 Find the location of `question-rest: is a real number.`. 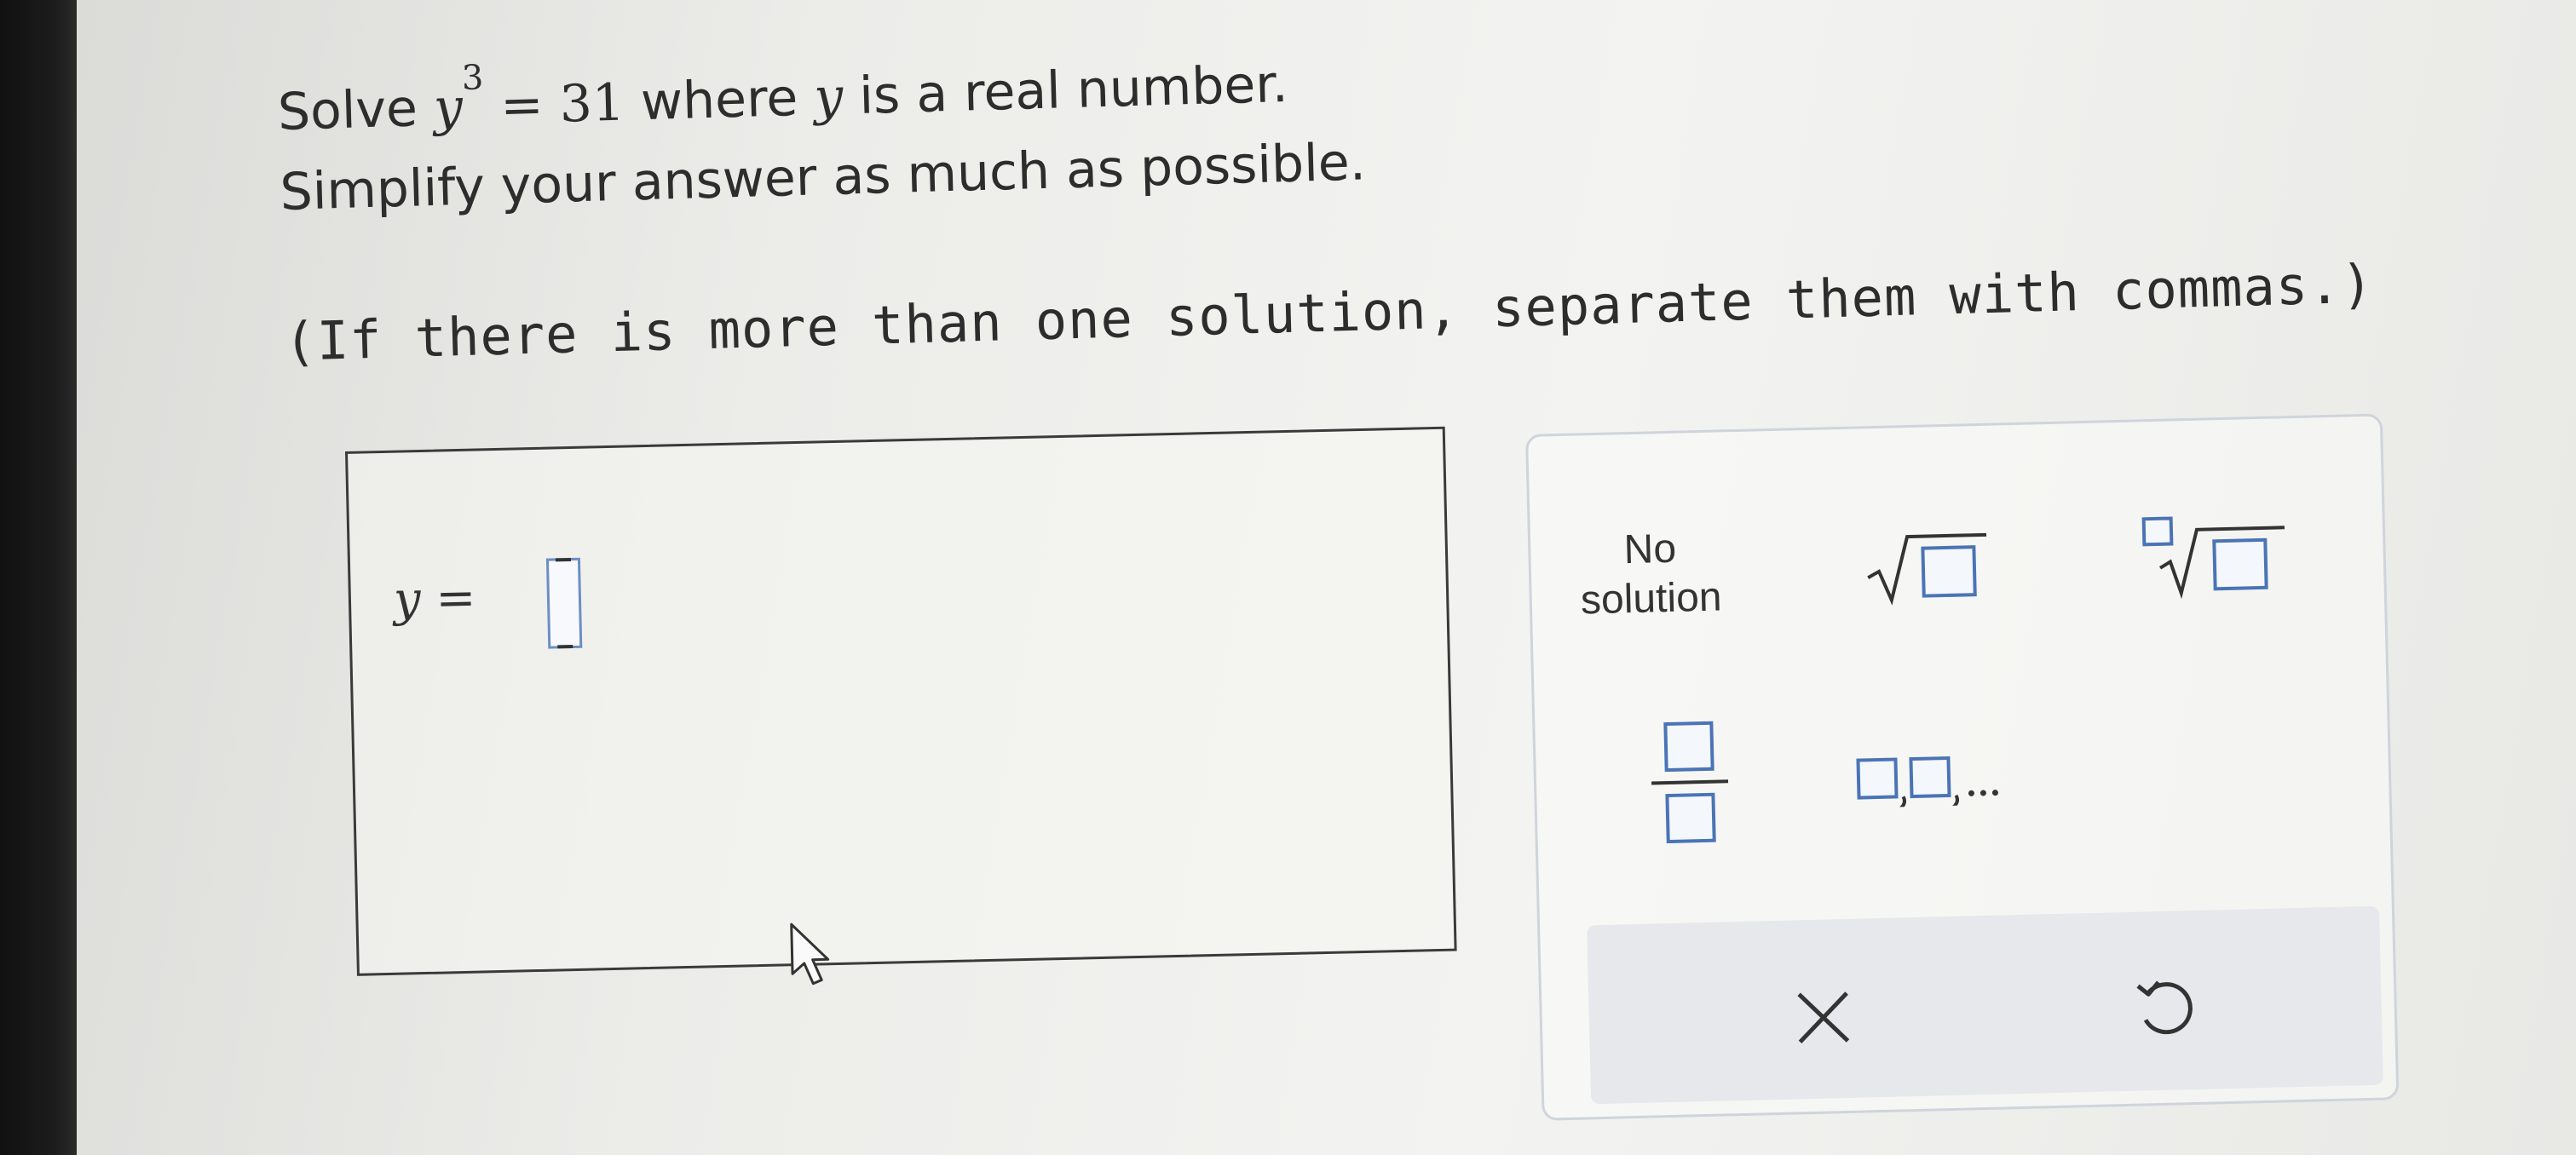

question-rest: is a real number. is located at coordinates (1073, 90).